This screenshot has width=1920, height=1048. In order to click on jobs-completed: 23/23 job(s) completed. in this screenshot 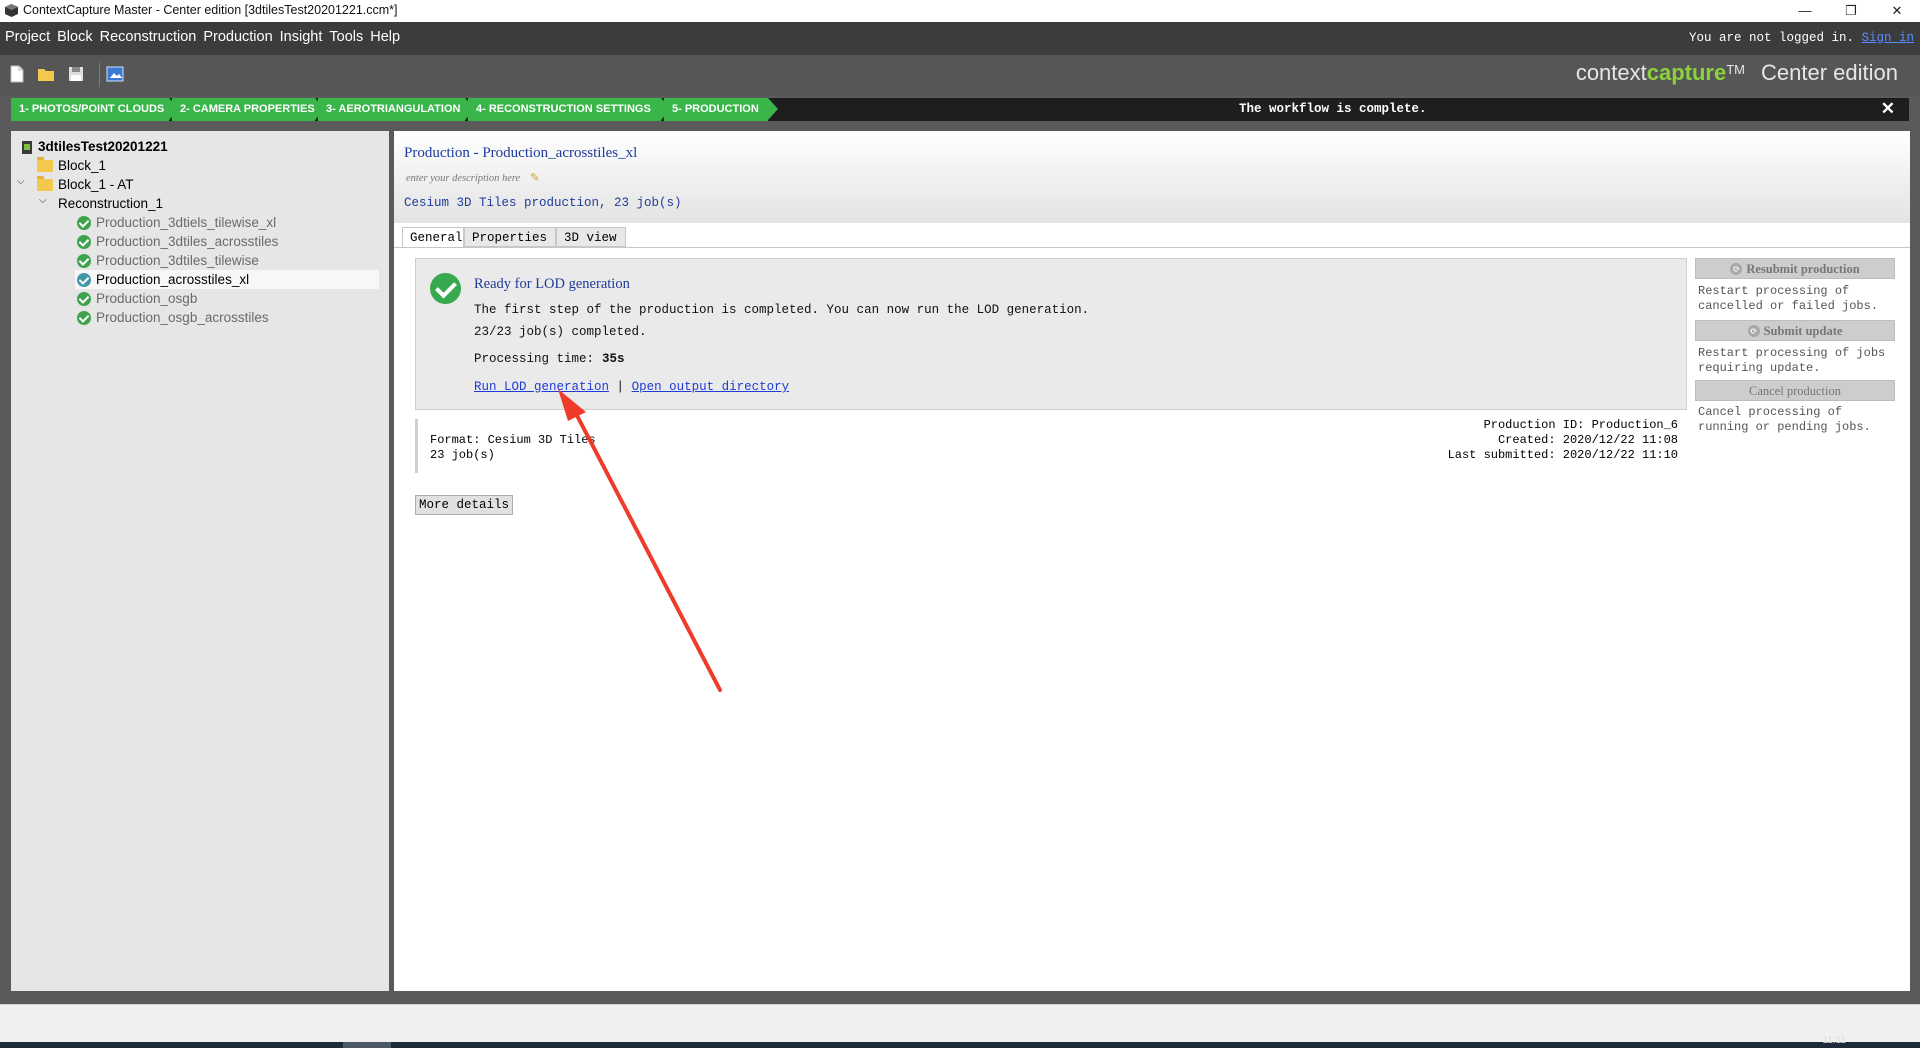, I will do `click(560, 332)`.